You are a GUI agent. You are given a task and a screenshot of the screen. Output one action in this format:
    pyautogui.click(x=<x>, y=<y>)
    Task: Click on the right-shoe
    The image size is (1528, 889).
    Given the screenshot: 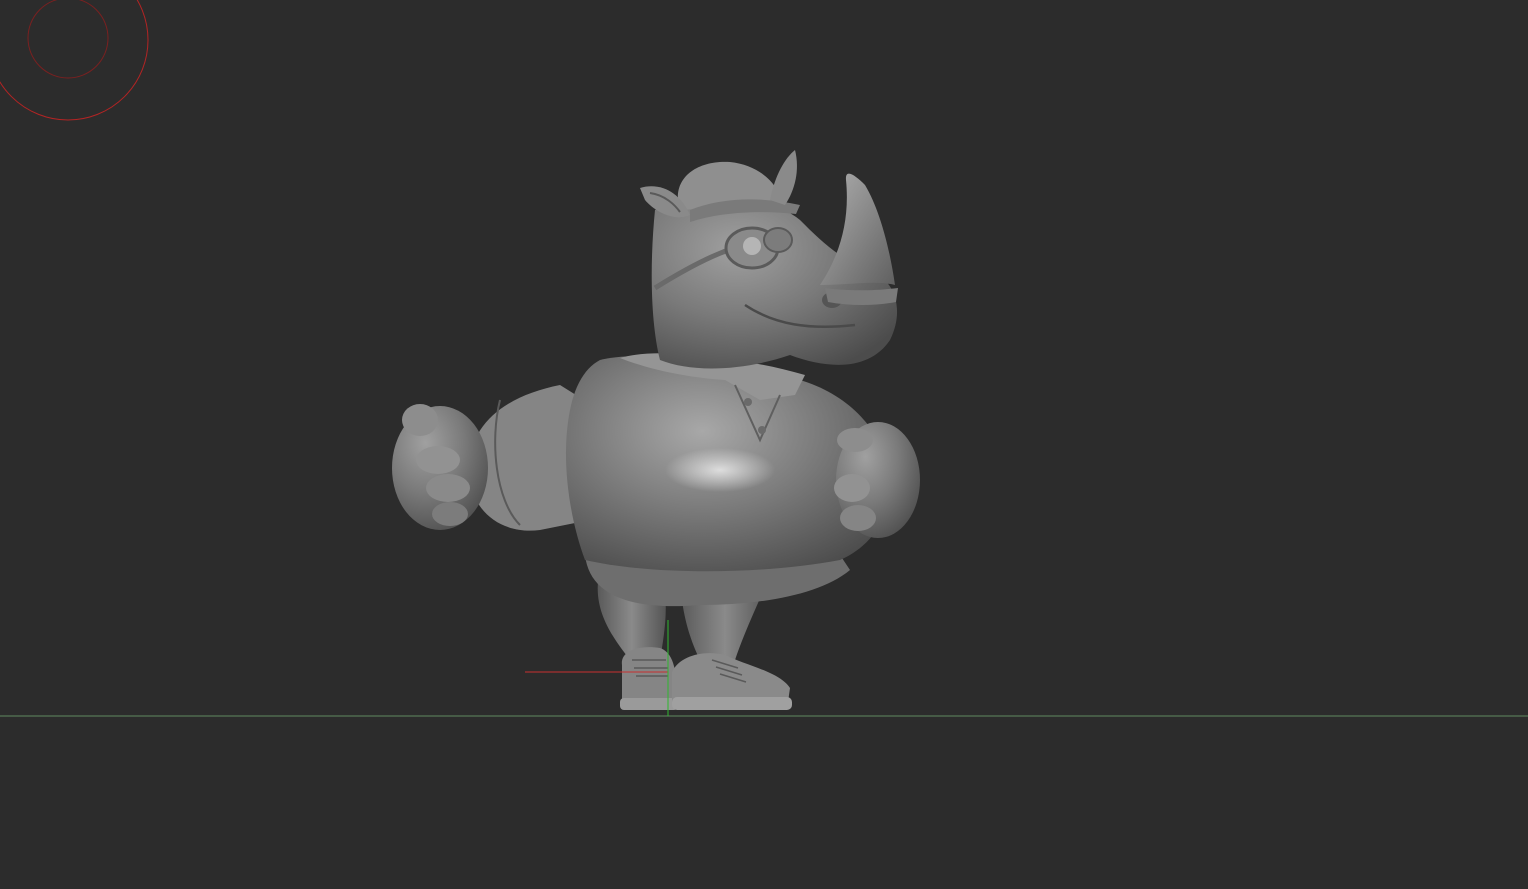 What is the action you would take?
    pyautogui.click(x=732, y=681)
    